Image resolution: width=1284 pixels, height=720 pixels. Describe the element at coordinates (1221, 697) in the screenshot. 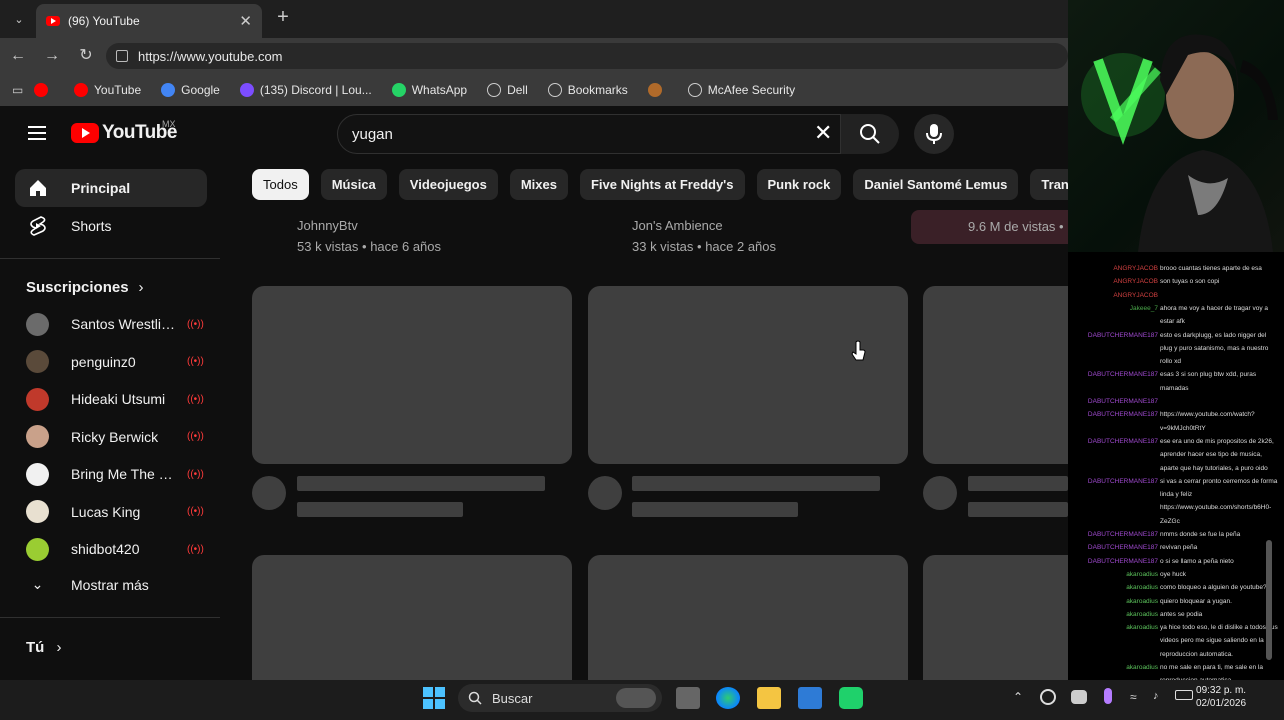

I see `system-clock: 09:32 p. m. 02/01/2026` at that location.